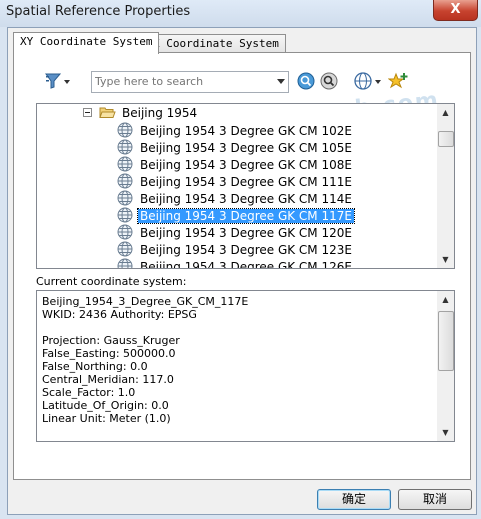 The image size is (481, 519). I want to click on tree-scrollbar: ▲ ▼, so click(445, 186).